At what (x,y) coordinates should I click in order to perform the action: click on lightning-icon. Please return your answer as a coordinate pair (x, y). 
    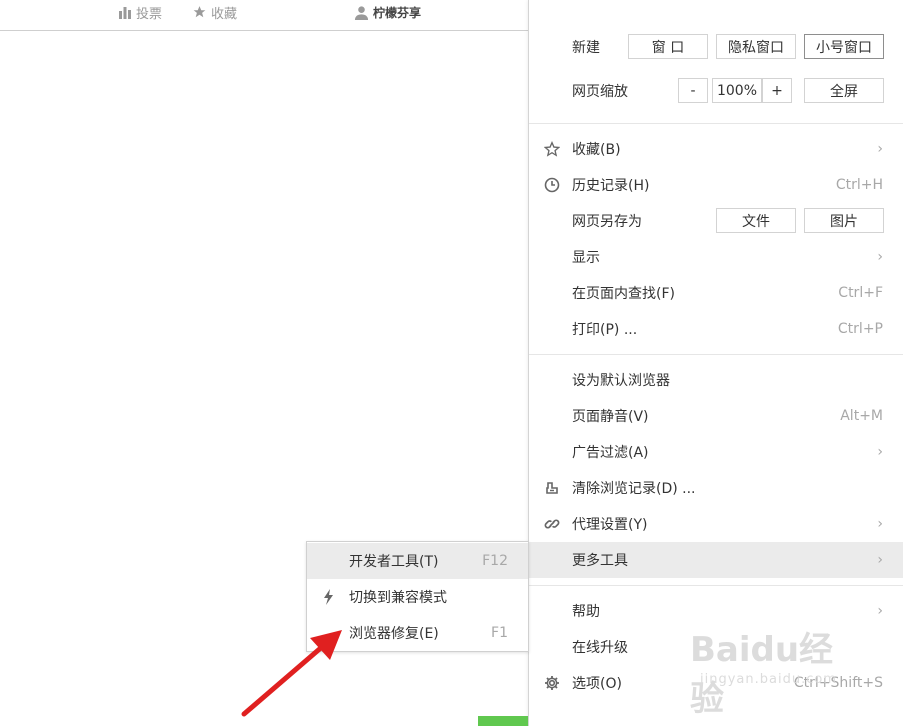
    Looking at the image, I should click on (329, 597).